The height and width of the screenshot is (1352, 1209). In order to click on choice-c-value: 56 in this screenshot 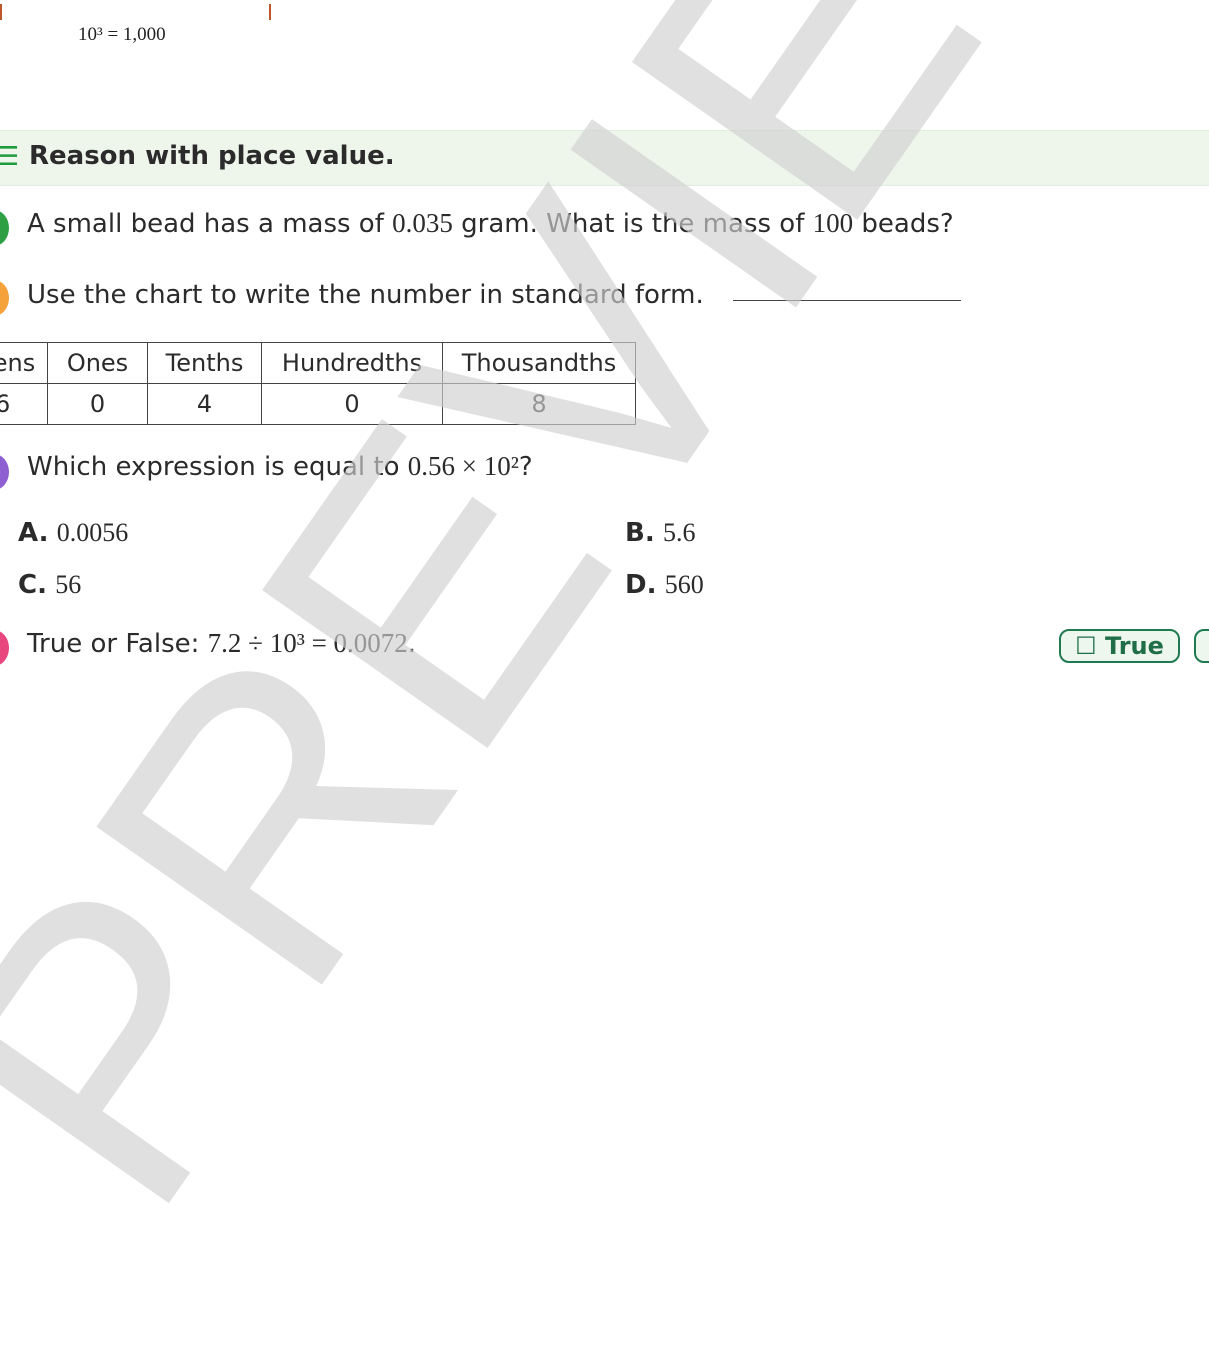, I will do `click(68, 584)`.